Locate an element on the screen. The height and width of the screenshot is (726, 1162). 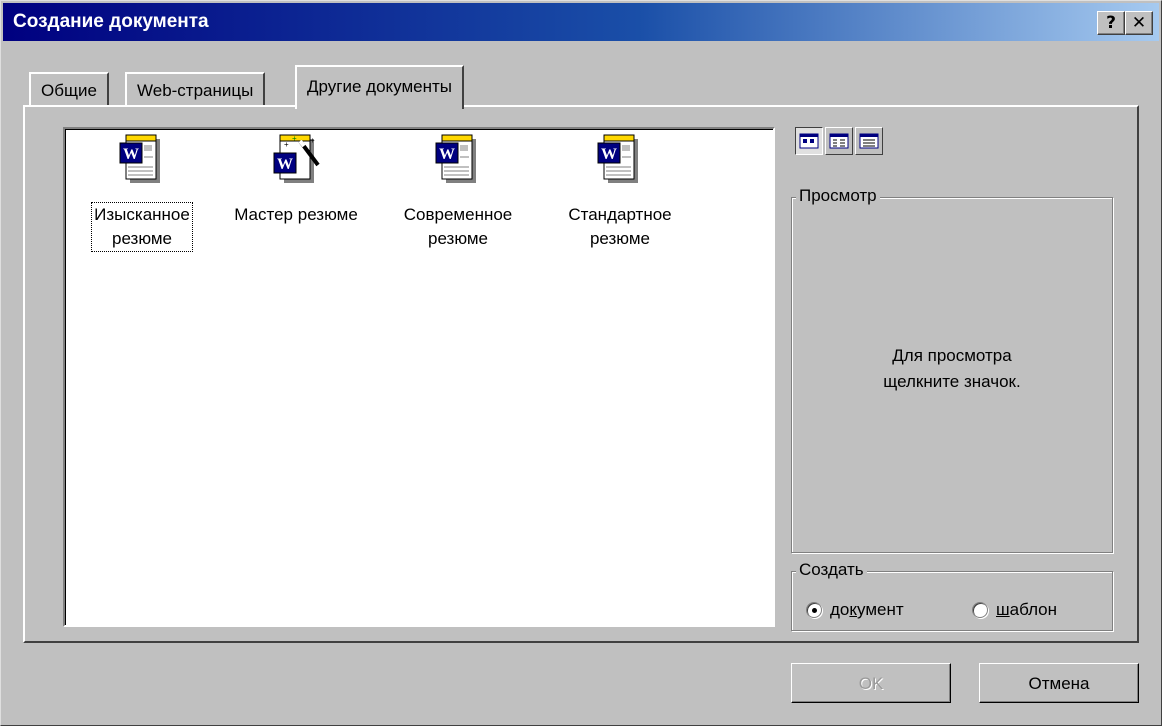
document-label: Стандартное резюме is located at coordinates (620, 226).